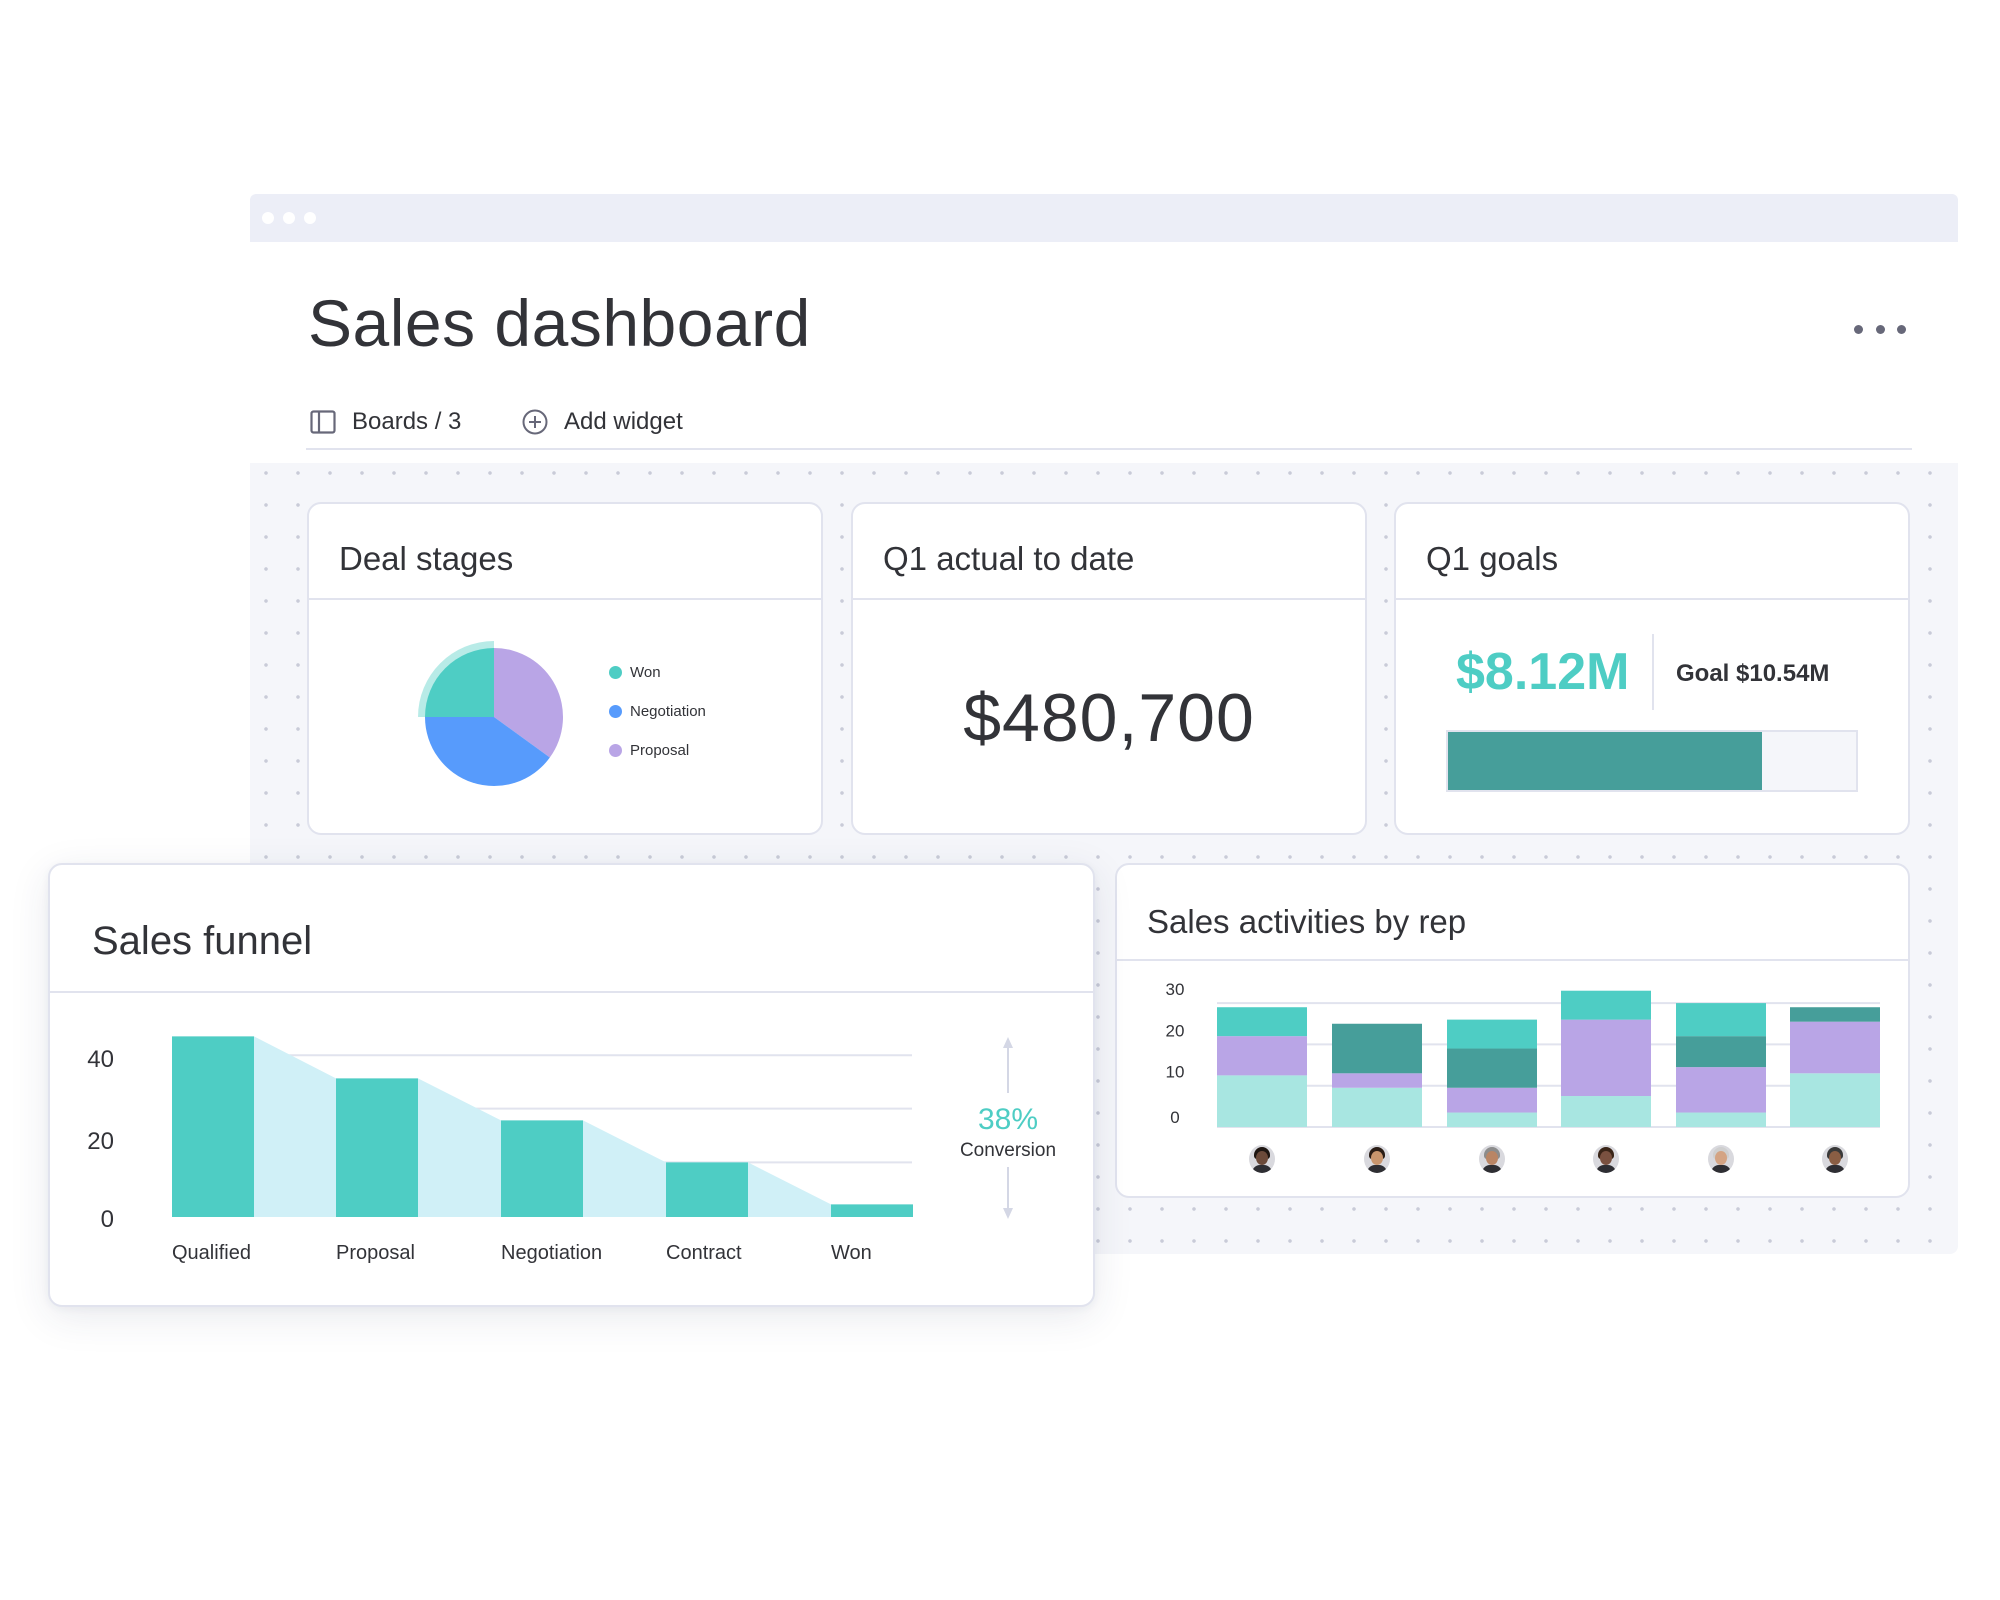  Describe the element at coordinates (535, 422) in the screenshot. I see `add-circle-icon` at that location.